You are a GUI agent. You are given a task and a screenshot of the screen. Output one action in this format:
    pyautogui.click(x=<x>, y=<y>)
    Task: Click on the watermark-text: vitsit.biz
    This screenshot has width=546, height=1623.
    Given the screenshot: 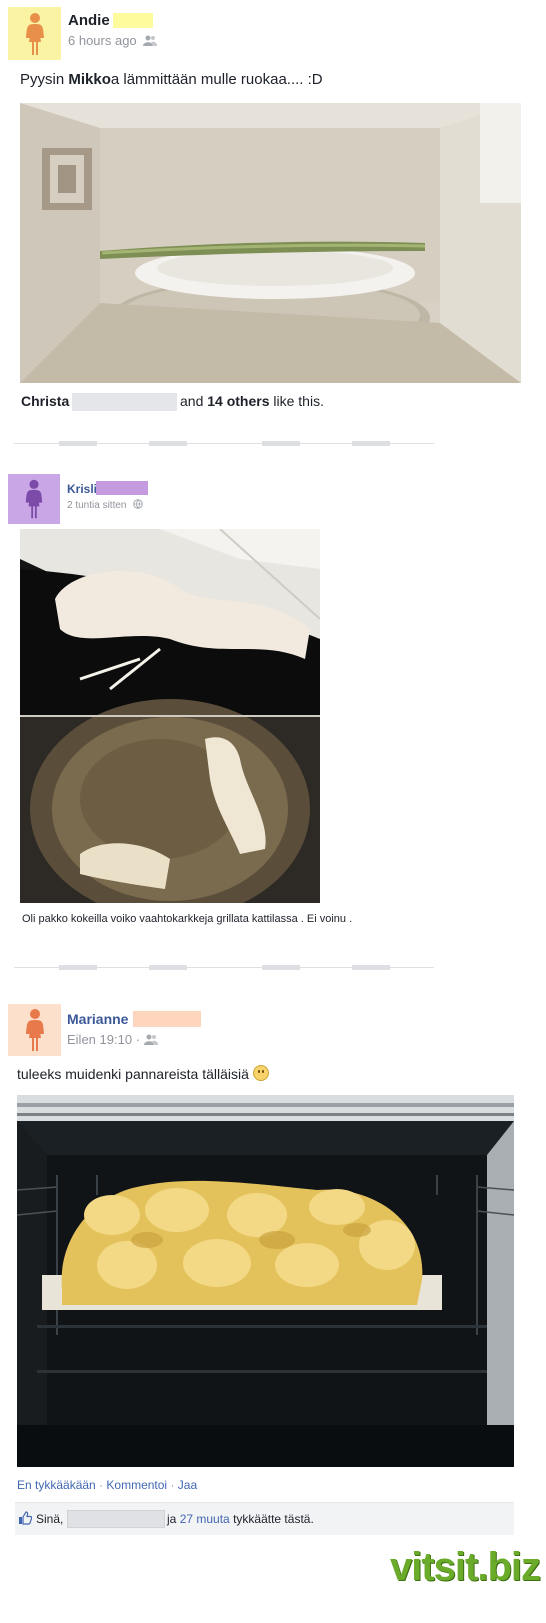 What is the action you would take?
    pyautogui.click(x=465, y=1567)
    